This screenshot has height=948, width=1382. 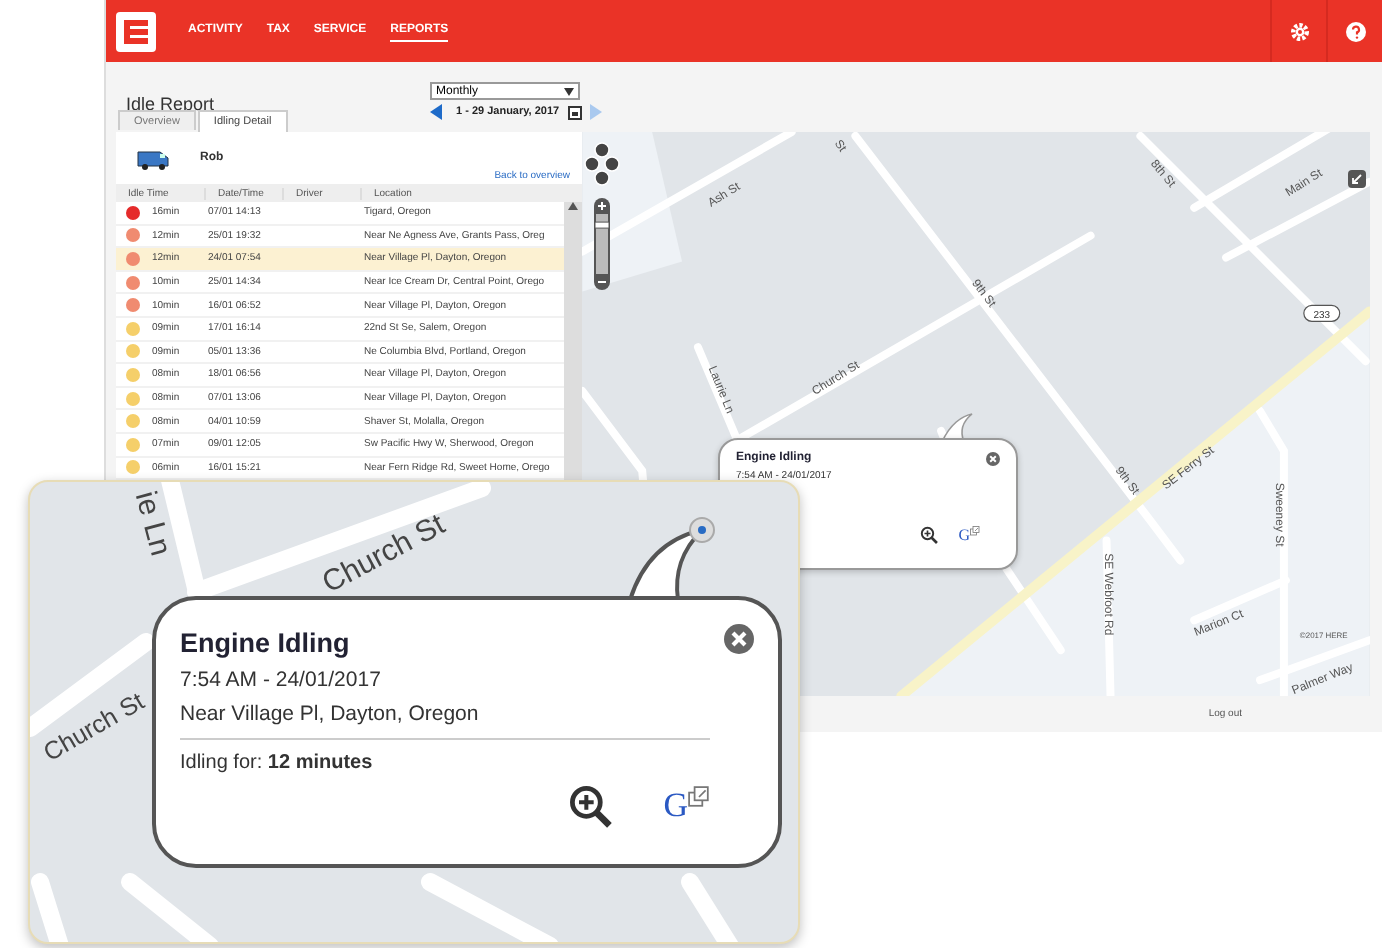 I want to click on popup-title: Engine Idling, so click(x=265, y=643).